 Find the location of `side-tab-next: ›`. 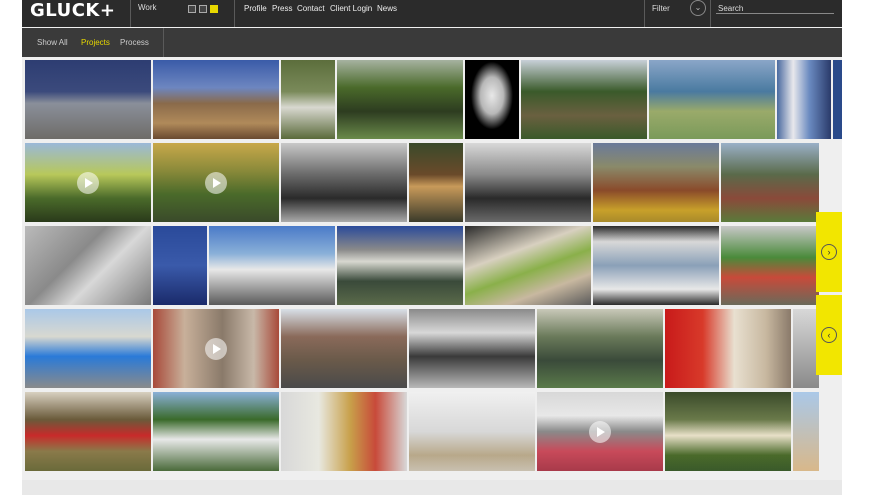

side-tab-next: › is located at coordinates (829, 252).